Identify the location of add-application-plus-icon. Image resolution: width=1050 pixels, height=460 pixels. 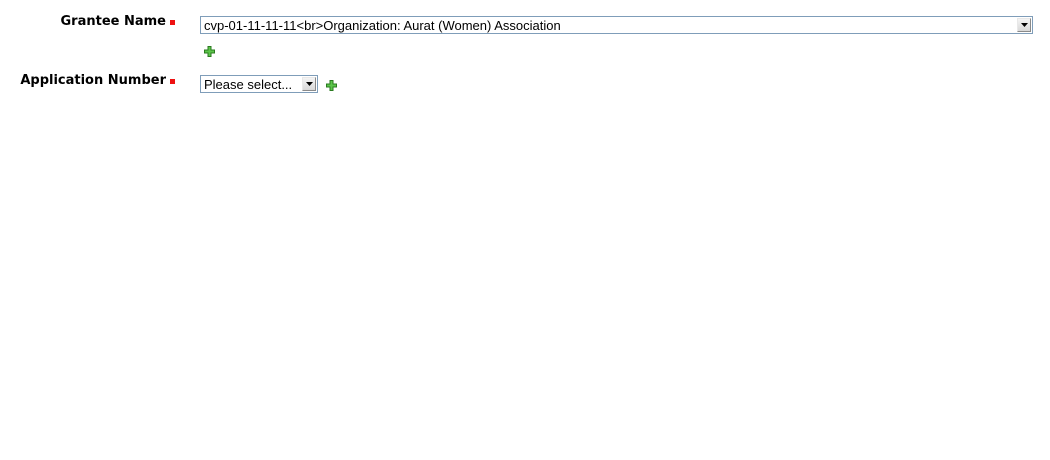
(331, 83).